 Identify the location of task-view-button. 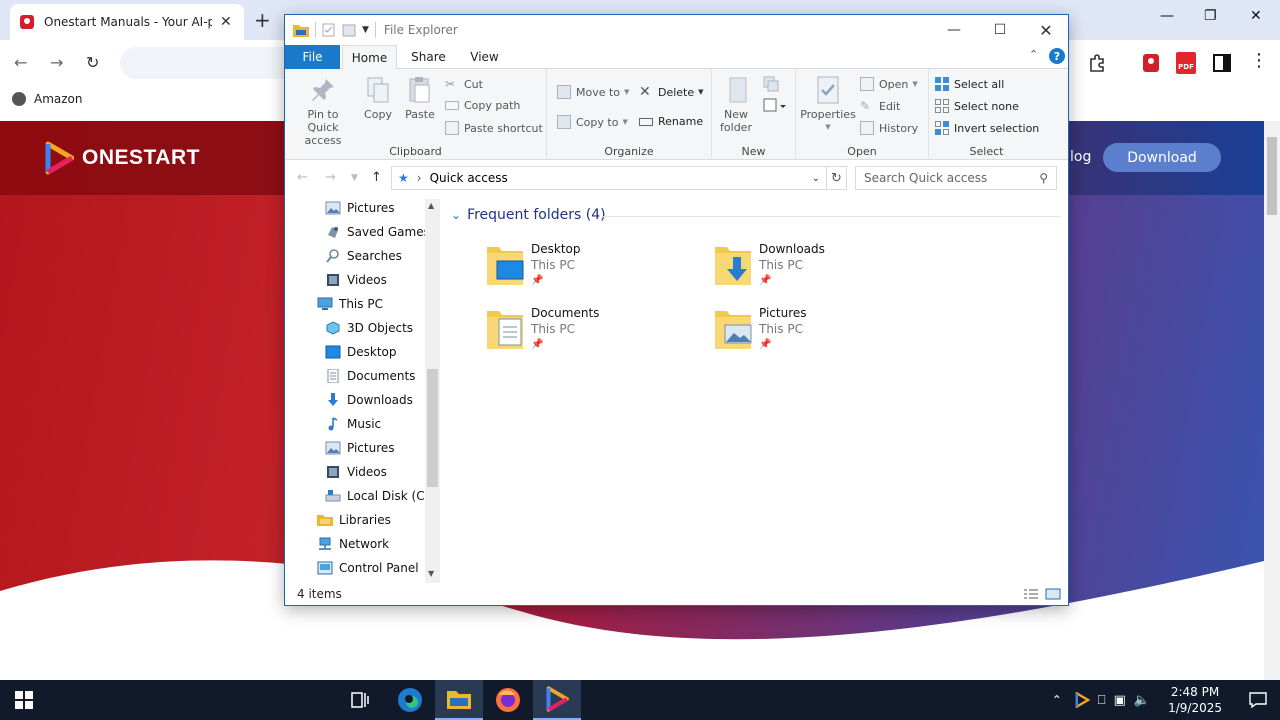
(360, 700).